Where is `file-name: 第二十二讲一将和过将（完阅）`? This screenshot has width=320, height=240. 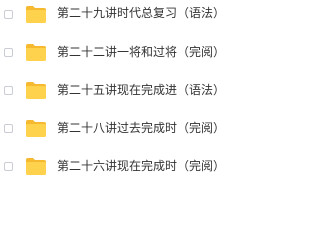 file-name: 第二十二讲一将和过将（完阅） is located at coordinates (141, 52).